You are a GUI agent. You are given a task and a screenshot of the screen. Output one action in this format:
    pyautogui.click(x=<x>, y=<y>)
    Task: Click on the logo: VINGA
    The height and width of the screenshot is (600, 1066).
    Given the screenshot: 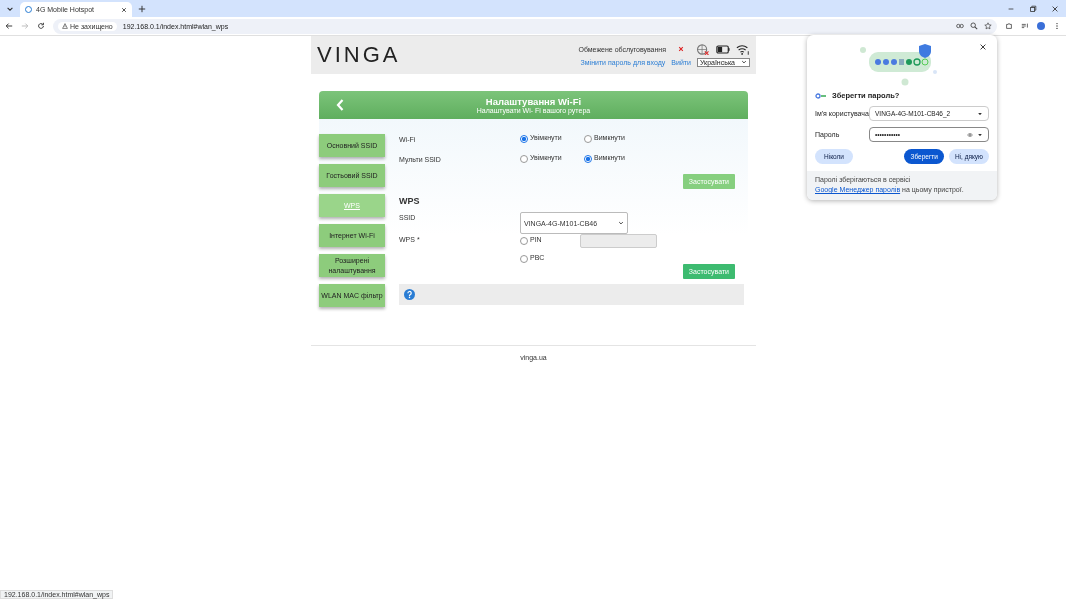 What is the action you would take?
    pyautogui.click(x=359, y=55)
    